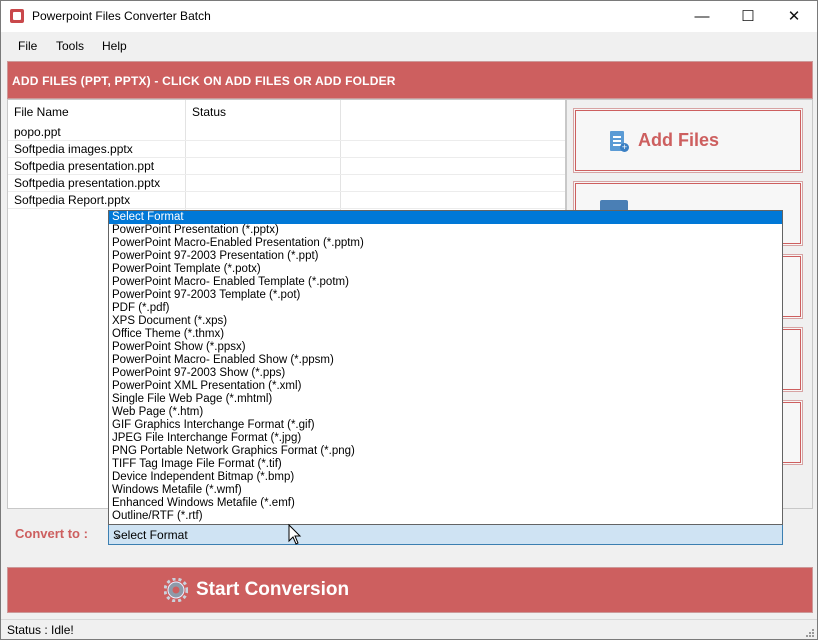 Image resolution: width=818 pixels, height=640 pixels. I want to click on format-option: PowerPoint XML Presentation (*.xml), so click(445, 386).